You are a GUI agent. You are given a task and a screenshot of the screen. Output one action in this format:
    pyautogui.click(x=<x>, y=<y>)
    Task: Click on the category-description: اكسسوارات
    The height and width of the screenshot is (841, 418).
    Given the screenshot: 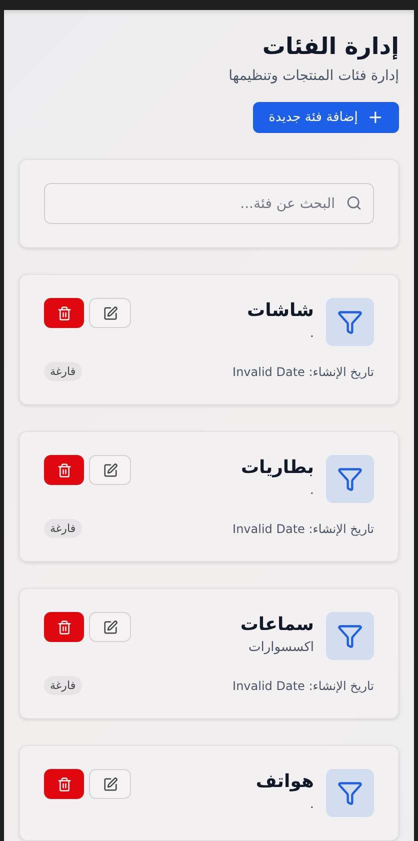 What is the action you would take?
    pyautogui.click(x=281, y=648)
    